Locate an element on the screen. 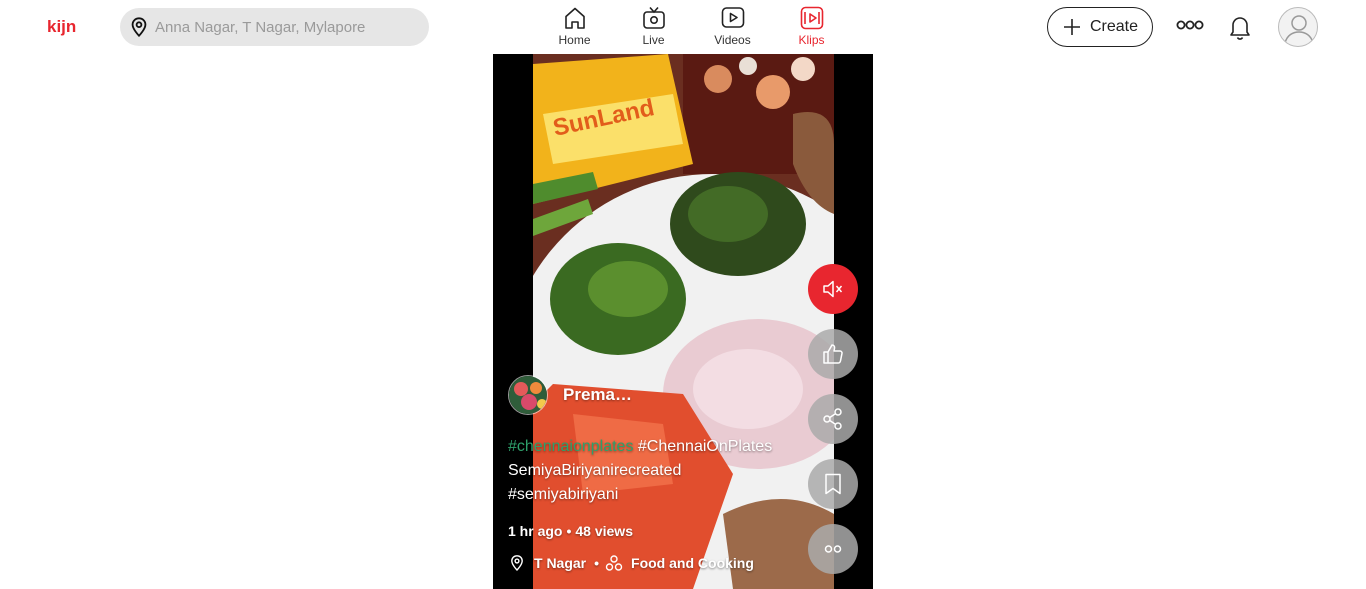  kijn-logo-mark: kijn is located at coordinates (61, 26).